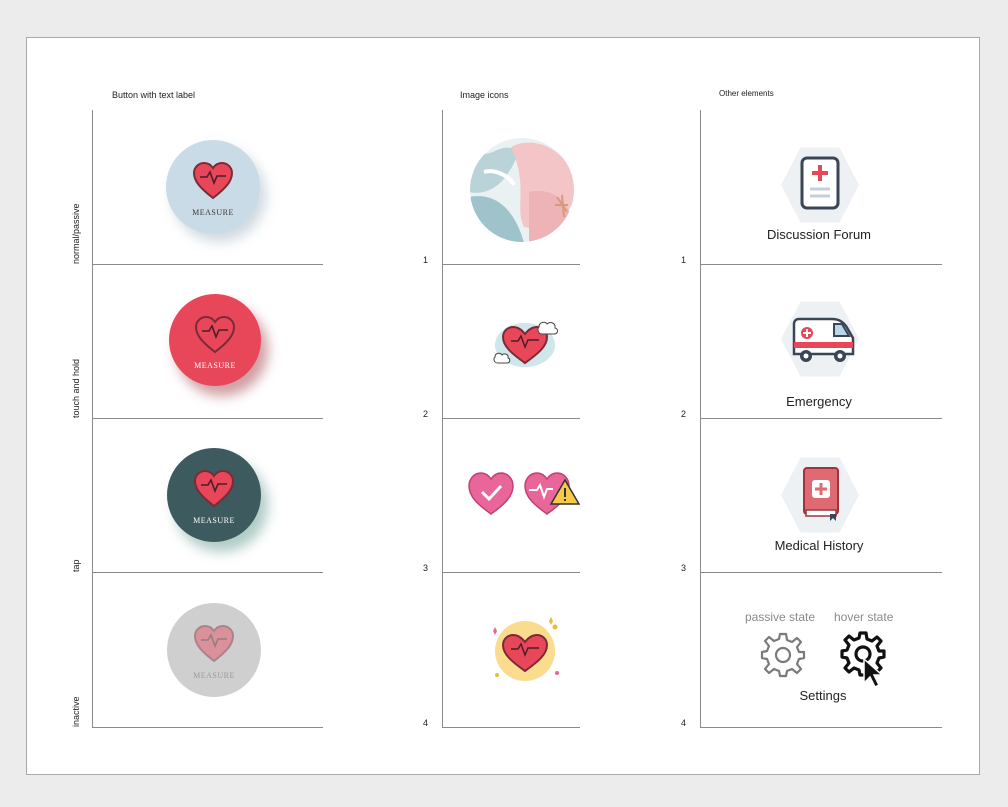  Describe the element at coordinates (864, 617) in the screenshot. I see `hover-state-label: hover state` at that location.